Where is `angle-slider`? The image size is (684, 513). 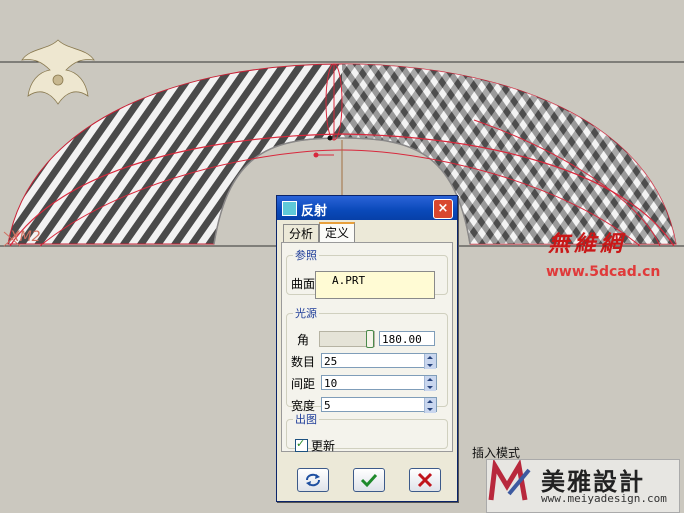 angle-slider is located at coordinates (347, 339).